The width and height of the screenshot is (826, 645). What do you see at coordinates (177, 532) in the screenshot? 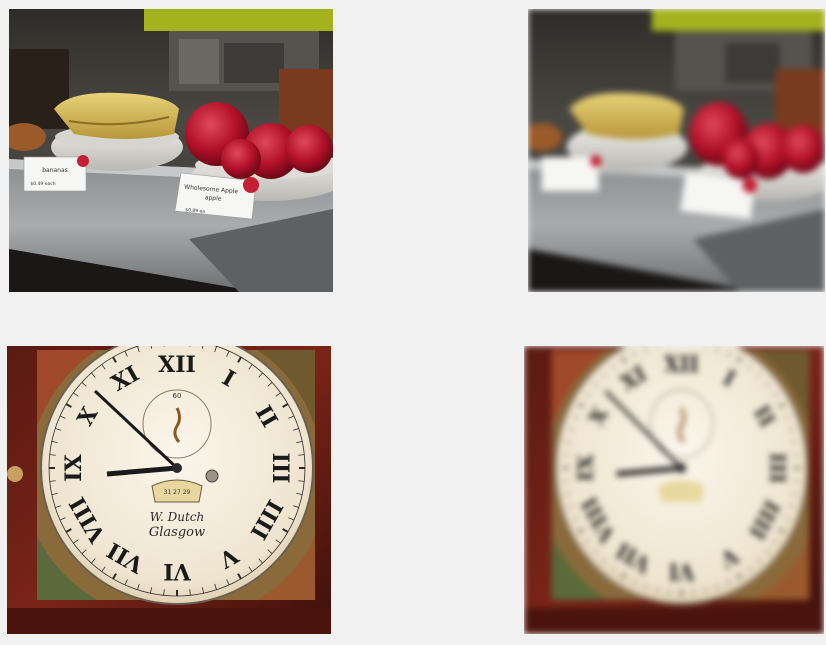
I see `maker-town: Glasgow` at bounding box center [177, 532].